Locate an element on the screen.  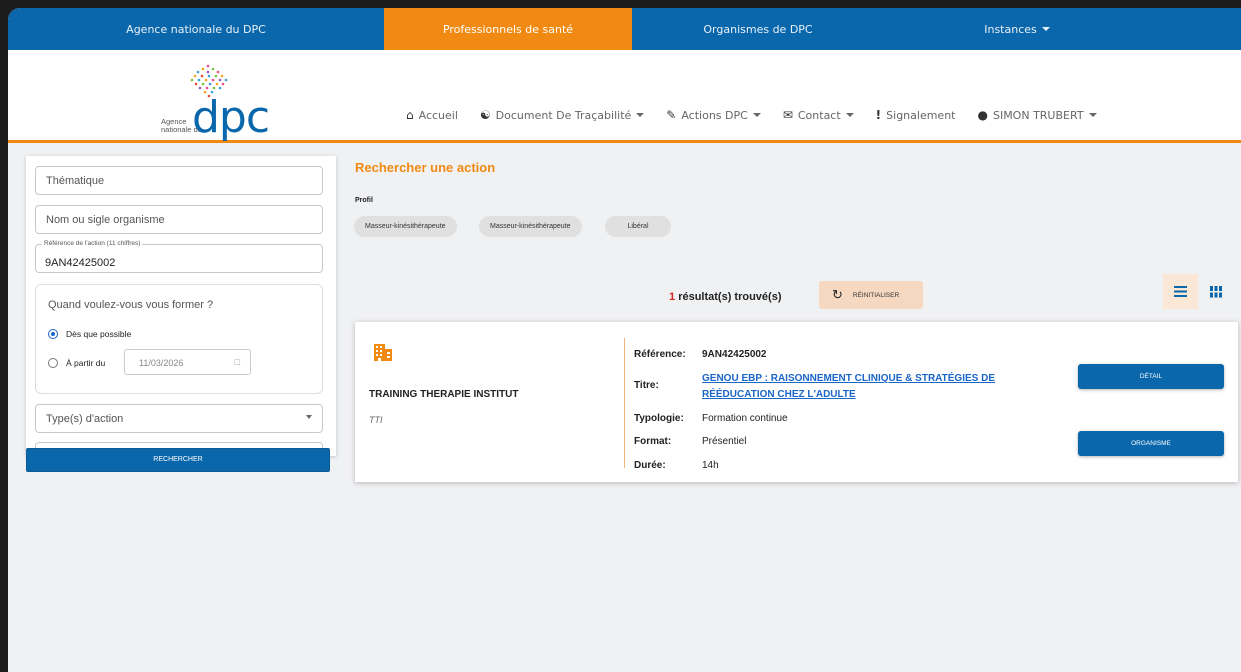
tab-agence-nationale: Agence nationale du DPC is located at coordinates (196, 29).